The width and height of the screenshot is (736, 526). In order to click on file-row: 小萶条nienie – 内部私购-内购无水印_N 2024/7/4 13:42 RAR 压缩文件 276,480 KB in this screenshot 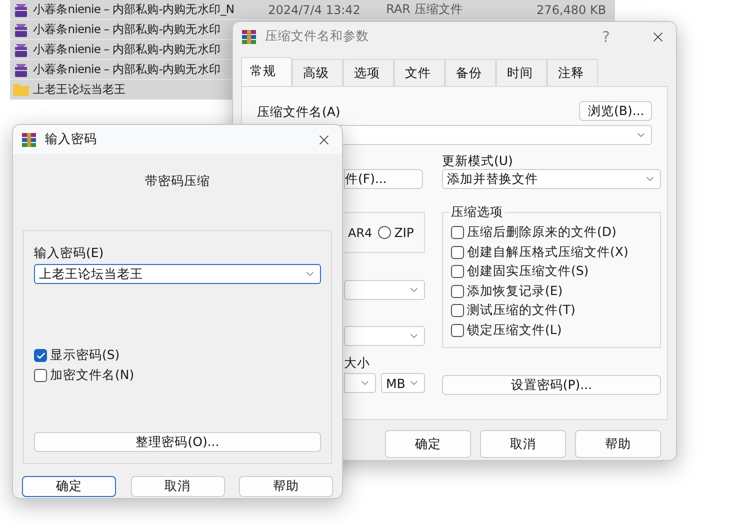, I will do `click(312, 10)`.